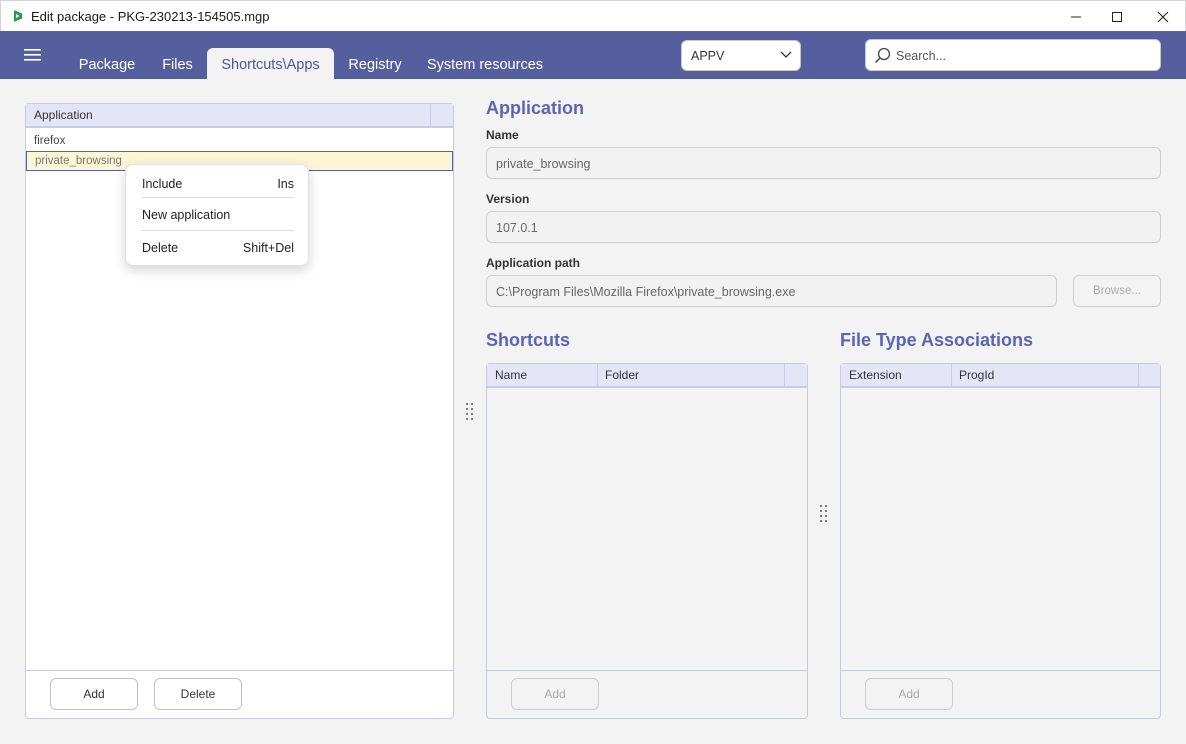 The image size is (1186, 744). What do you see at coordinates (177, 63) in the screenshot?
I see `tab-files: Files` at bounding box center [177, 63].